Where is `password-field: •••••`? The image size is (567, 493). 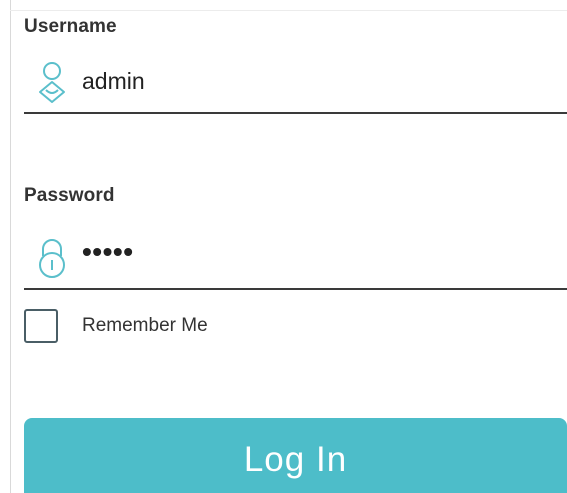 password-field: ••••• is located at coordinates (295, 259).